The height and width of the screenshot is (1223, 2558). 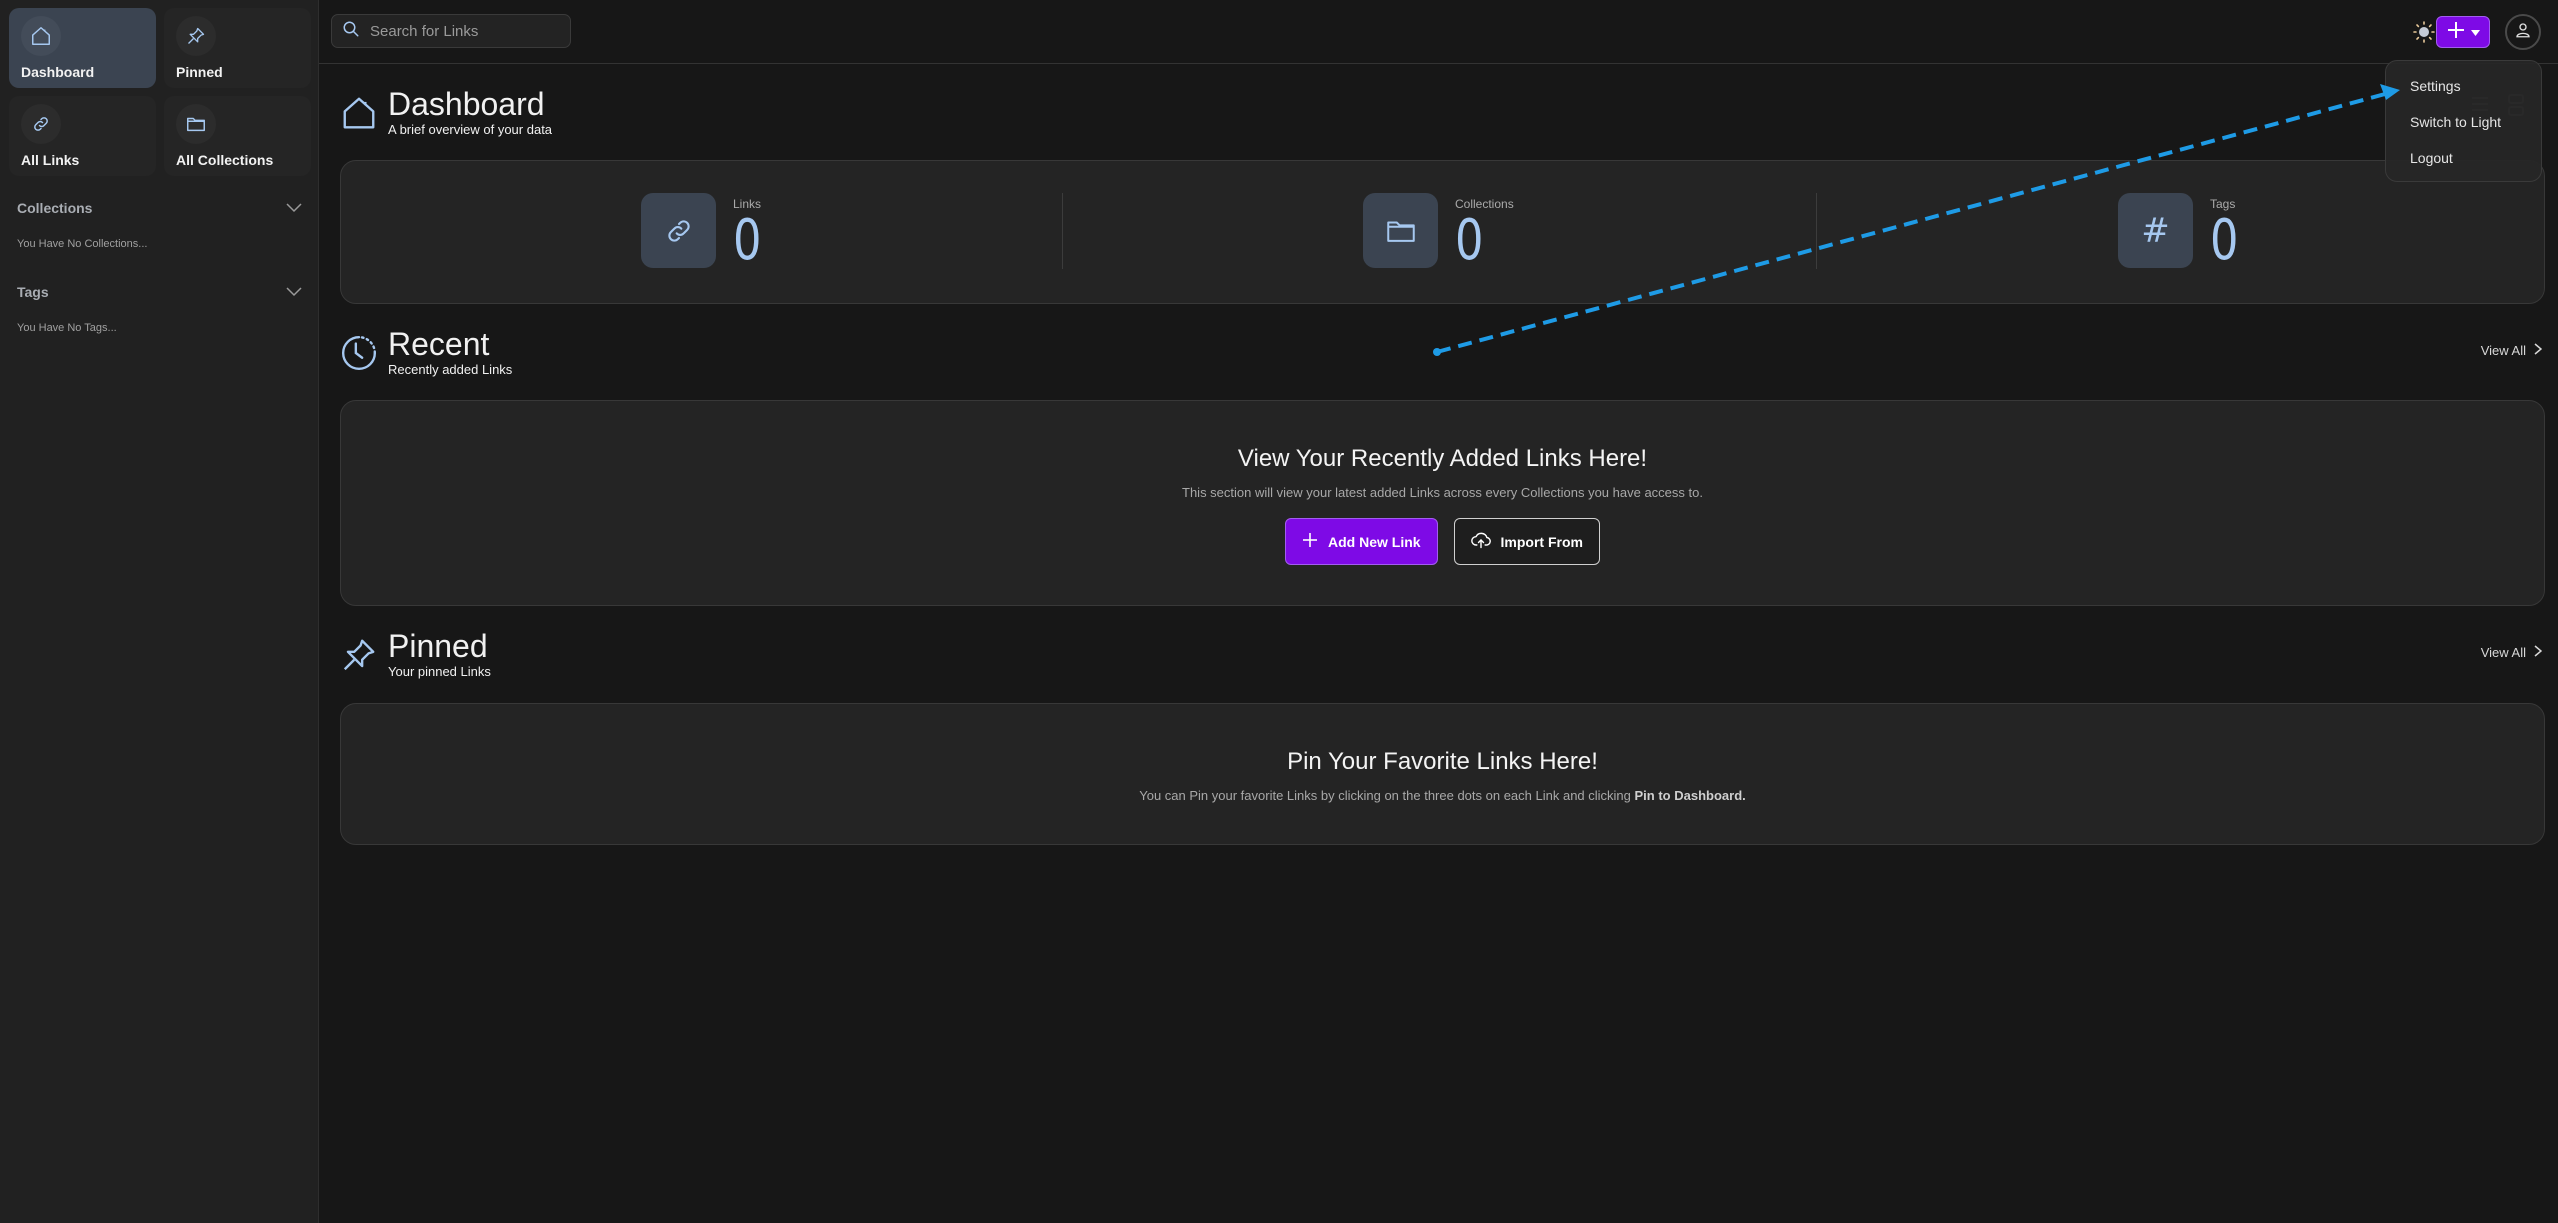 What do you see at coordinates (82, 48) in the screenshot?
I see `sidebar-item-dashboard: Dashboard` at bounding box center [82, 48].